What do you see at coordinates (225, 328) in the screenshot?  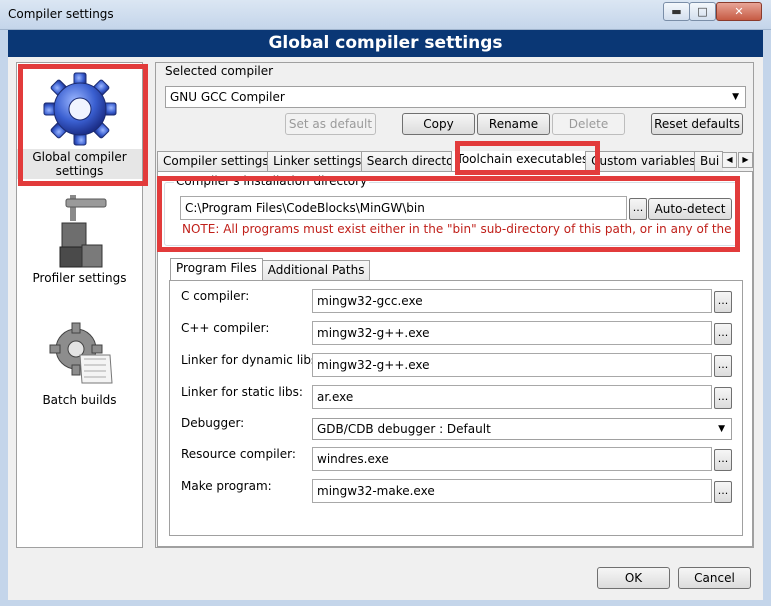 I see `program-label: C++ compiler:` at bounding box center [225, 328].